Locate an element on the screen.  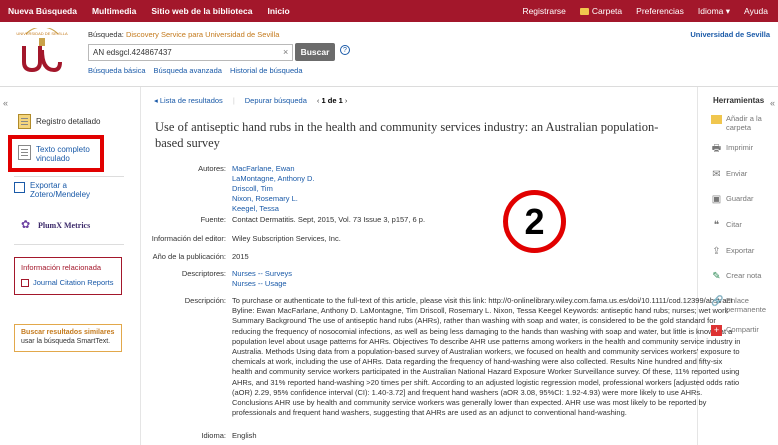
nav-new-search: Nueva Búsqueda is located at coordinates (42, 11).